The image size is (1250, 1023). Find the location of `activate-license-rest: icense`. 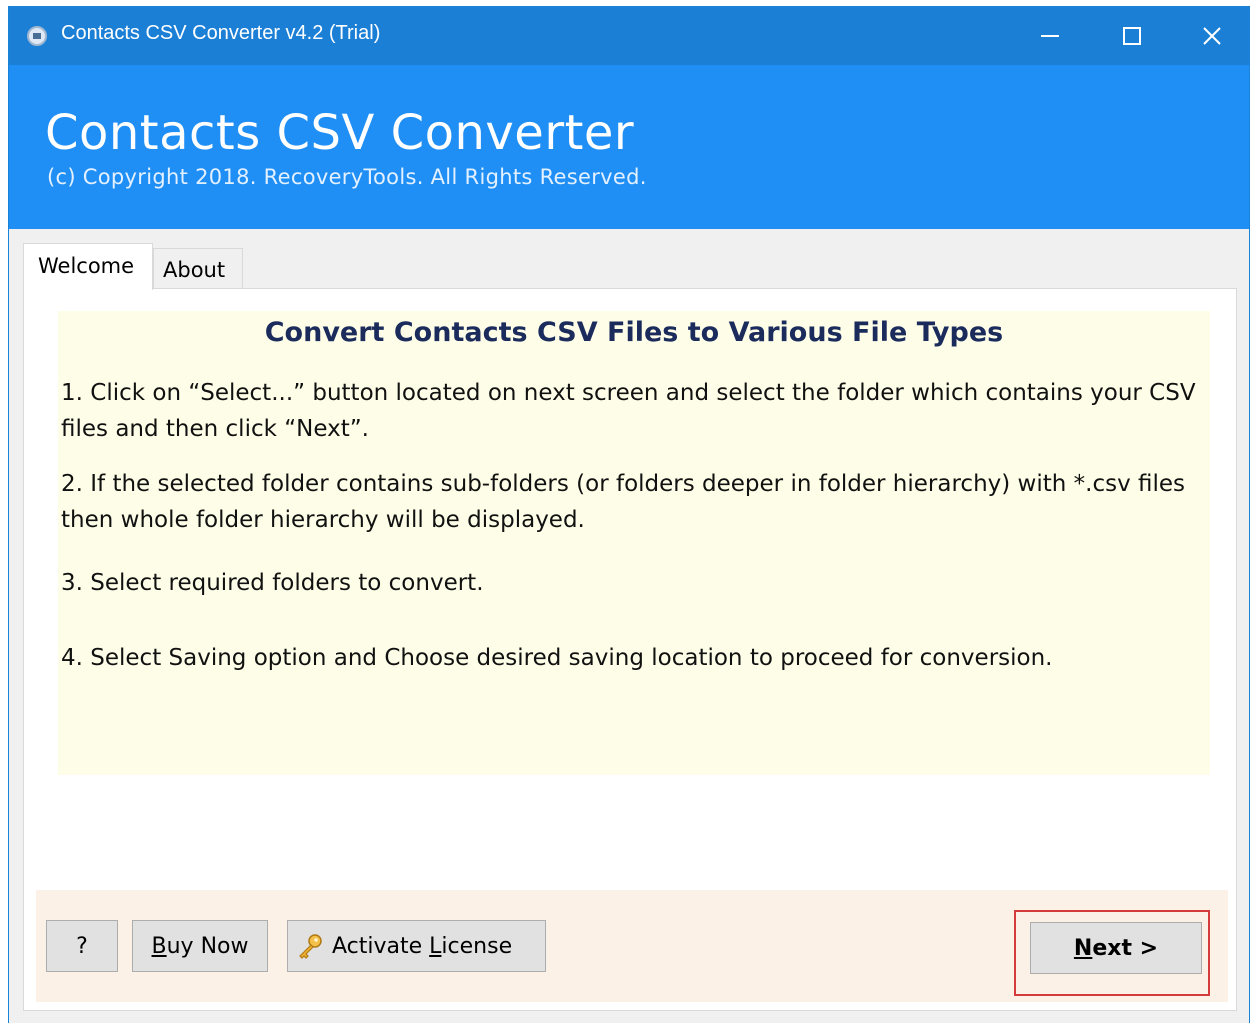

activate-license-rest: icense is located at coordinates (477, 946).